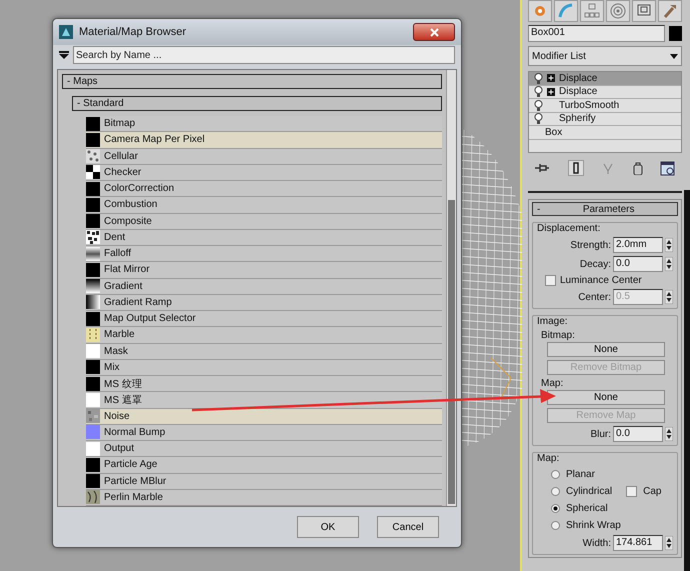 The height and width of the screenshot is (571, 690). Describe the element at coordinates (264, 482) in the screenshot. I see `map-list-item: Particle MBlur` at that location.